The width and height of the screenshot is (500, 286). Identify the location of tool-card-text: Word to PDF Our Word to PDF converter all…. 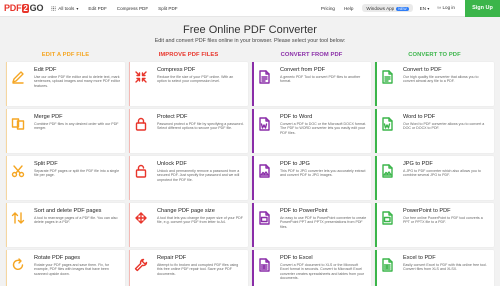
(446, 132).